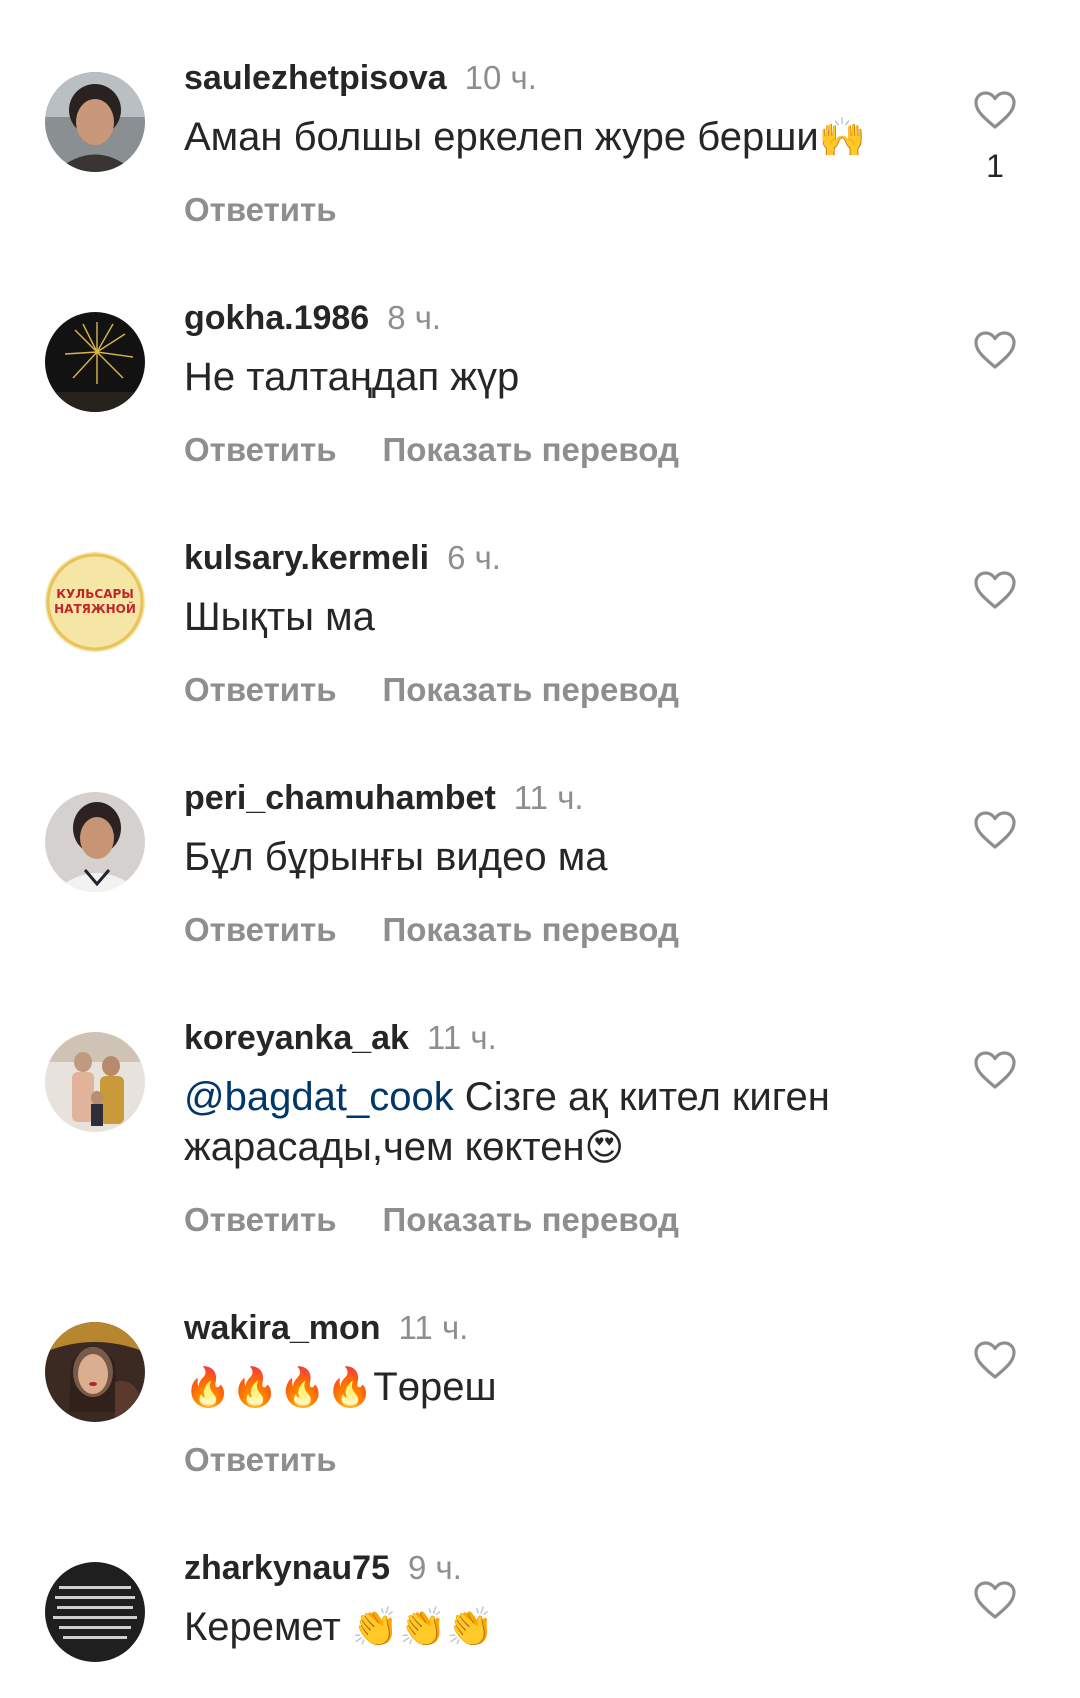  I want to click on username: gokha.1986, so click(276, 318).